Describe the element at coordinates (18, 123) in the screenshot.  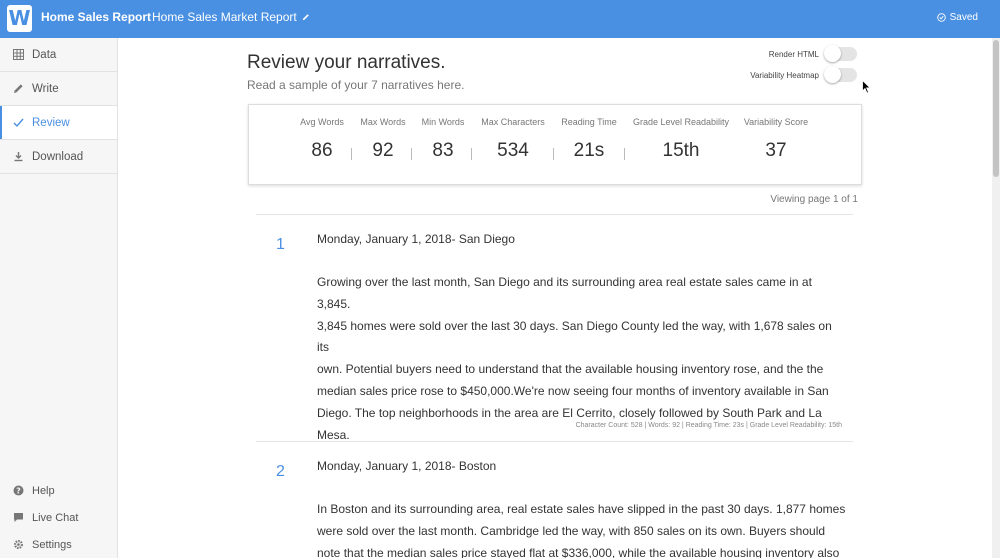
I see `check-icon` at that location.